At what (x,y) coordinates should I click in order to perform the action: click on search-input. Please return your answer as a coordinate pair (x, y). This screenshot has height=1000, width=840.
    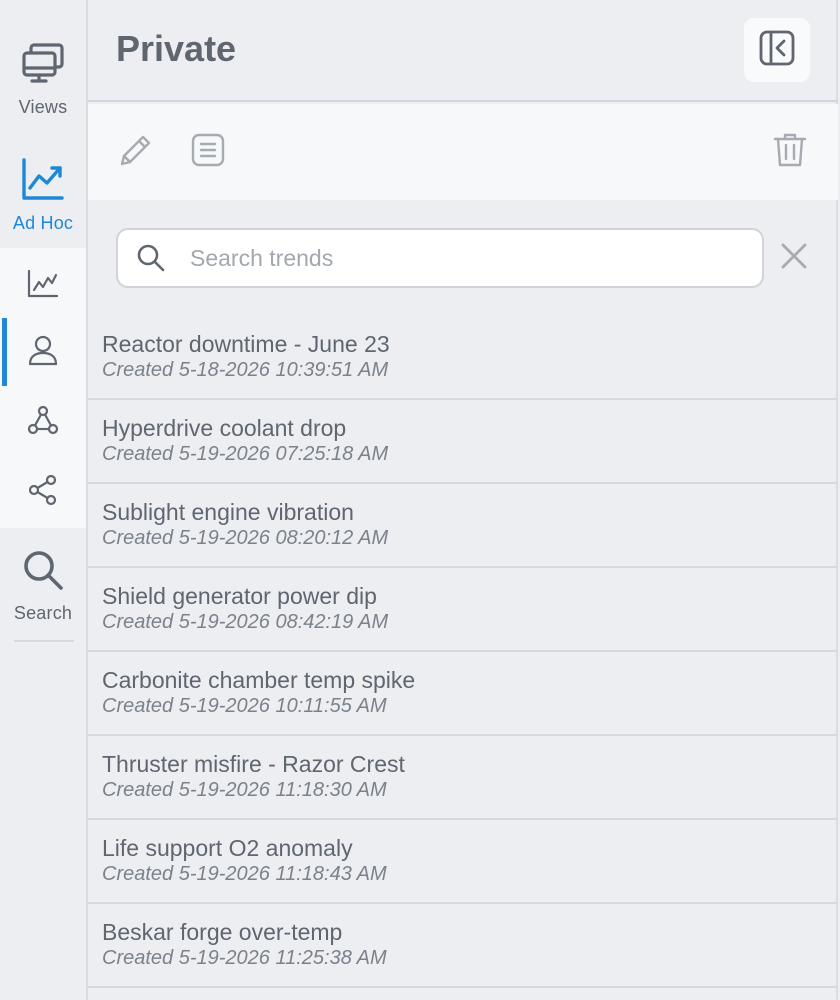
    Looking at the image, I should click on (468, 258).